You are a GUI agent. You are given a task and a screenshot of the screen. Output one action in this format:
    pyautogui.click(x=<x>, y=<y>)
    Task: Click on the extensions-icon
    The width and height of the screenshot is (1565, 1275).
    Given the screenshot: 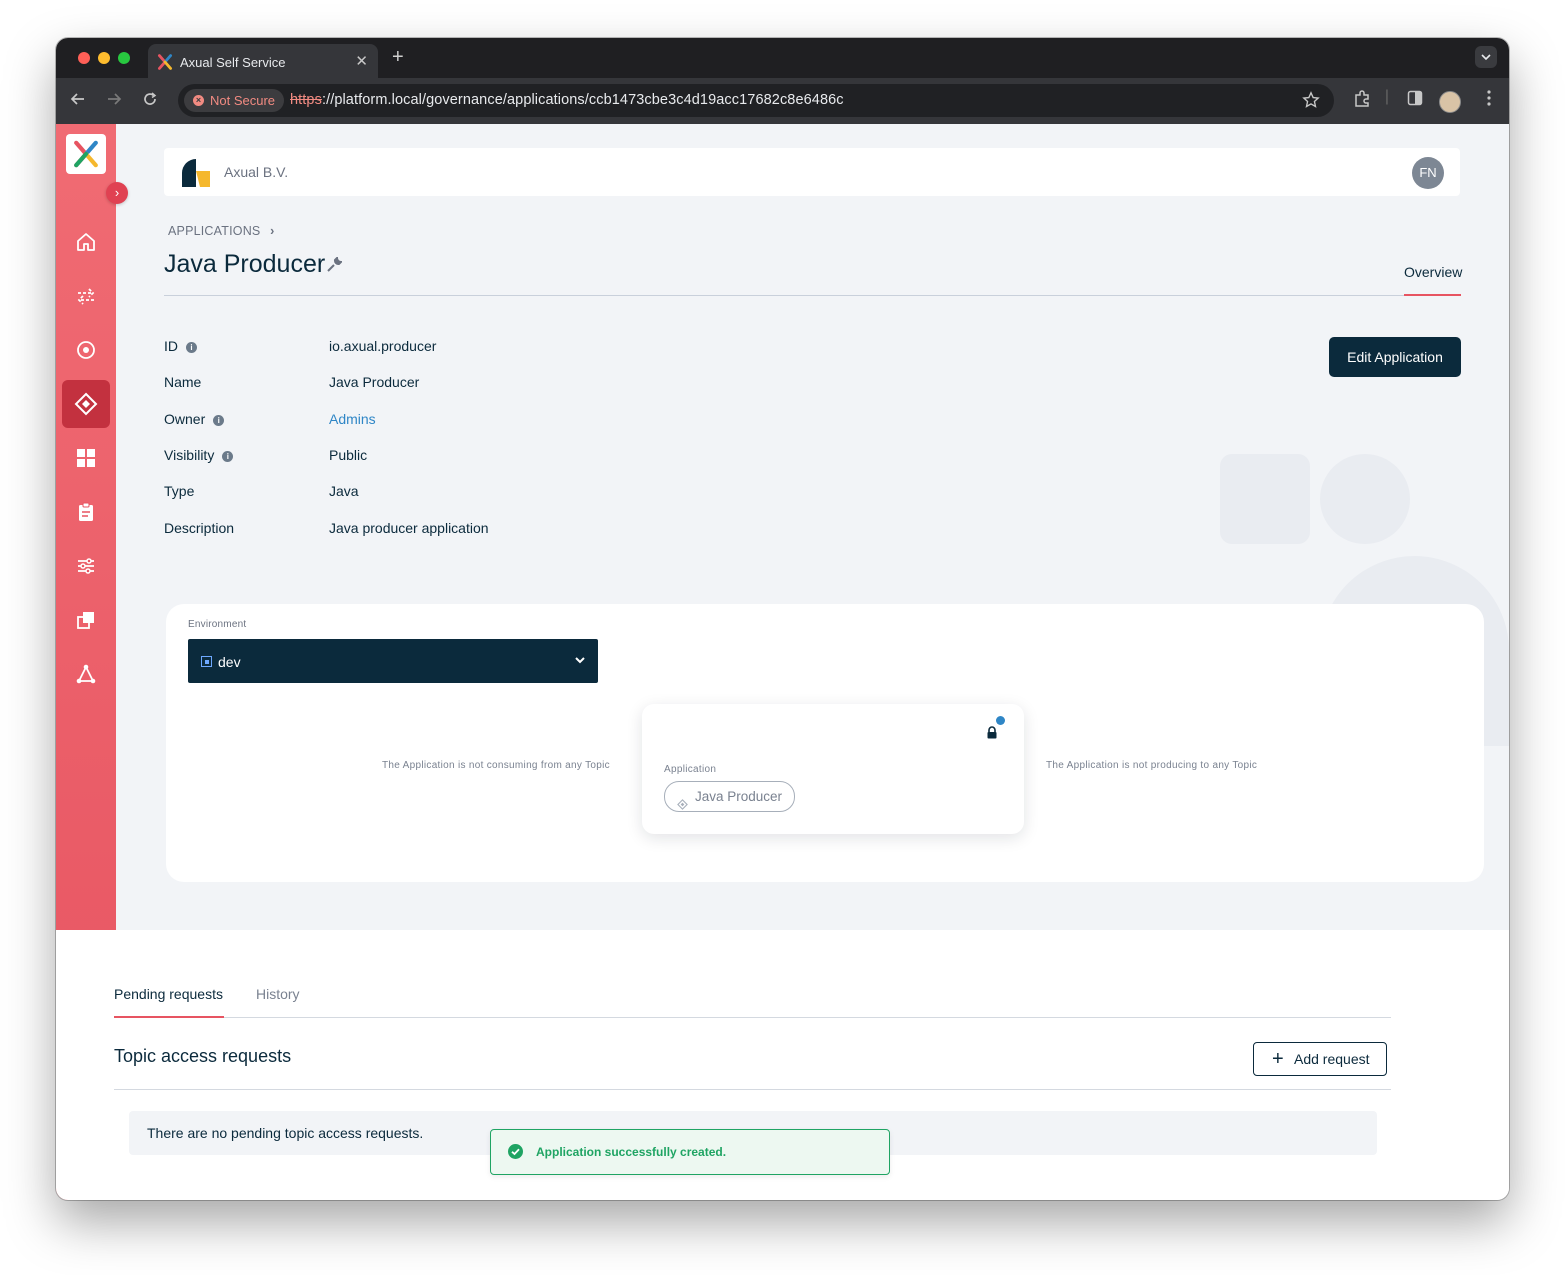 What is the action you would take?
    pyautogui.click(x=1362, y=101)
    